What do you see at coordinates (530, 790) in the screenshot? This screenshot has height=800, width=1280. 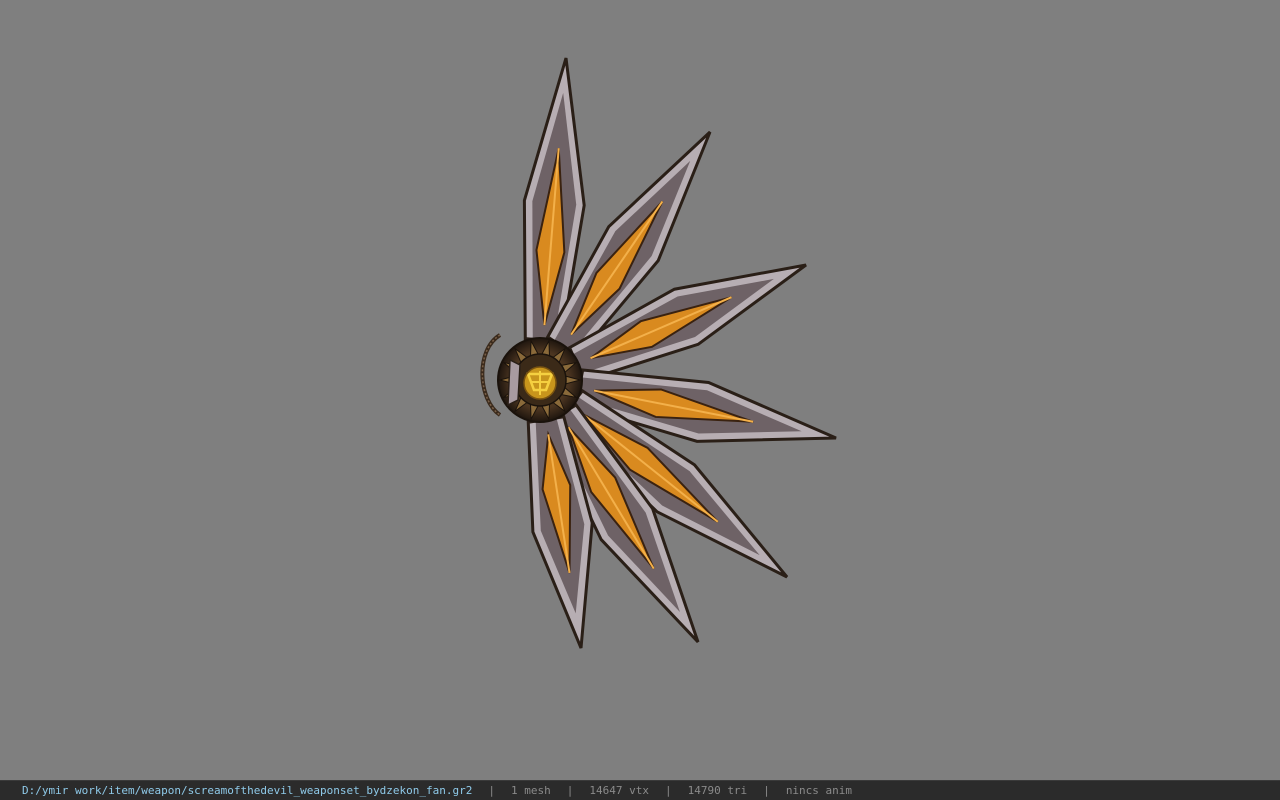 I see `mesh-count: 1 mesh` at bounding box center [530, 790].